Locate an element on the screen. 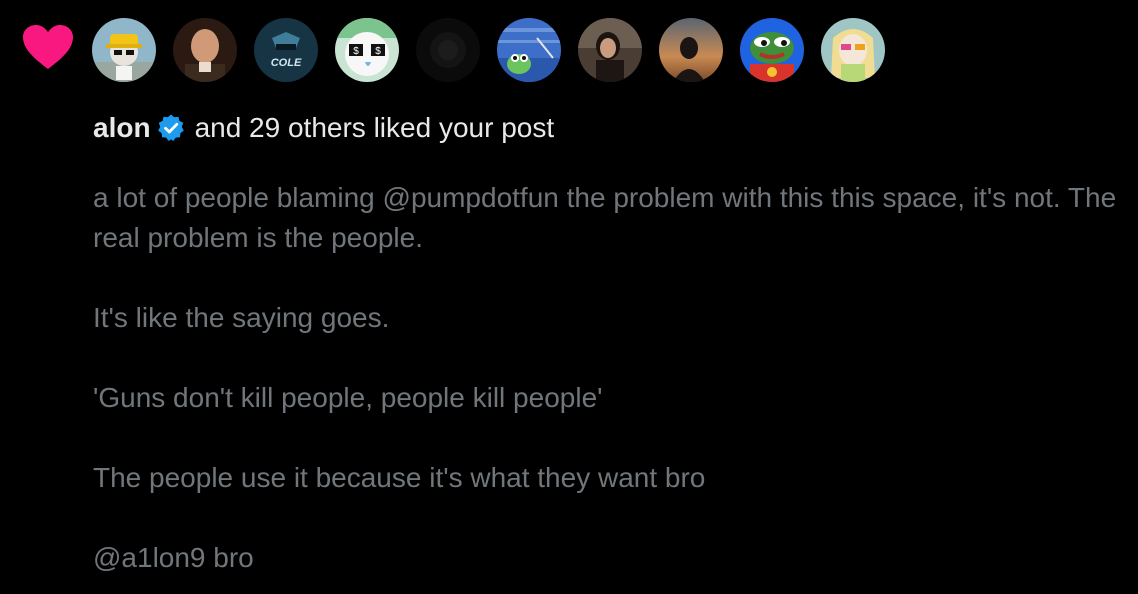 This screenshot has height=594, width=1138. post-paragraph: @a1lon9 bro is located at coordinates (173, 557).